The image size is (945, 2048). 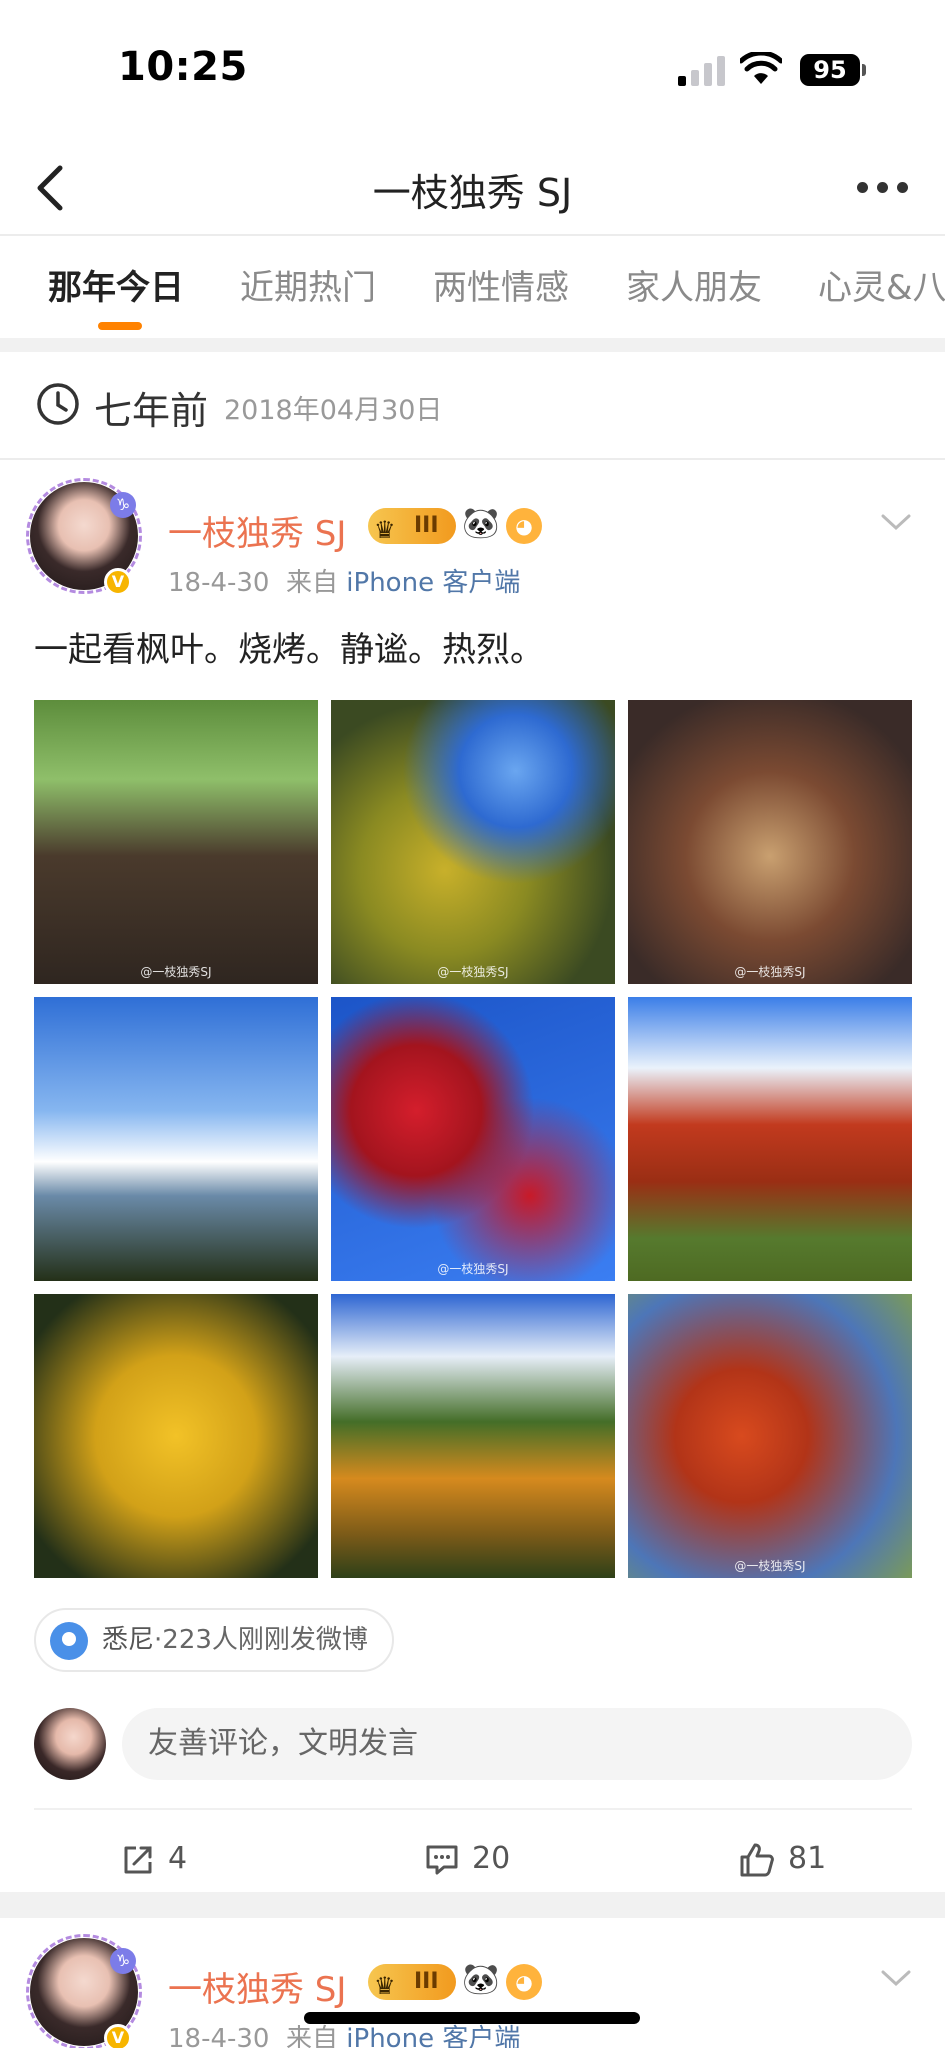 I want to click on home-indicator, so click(x=472, y=2018).